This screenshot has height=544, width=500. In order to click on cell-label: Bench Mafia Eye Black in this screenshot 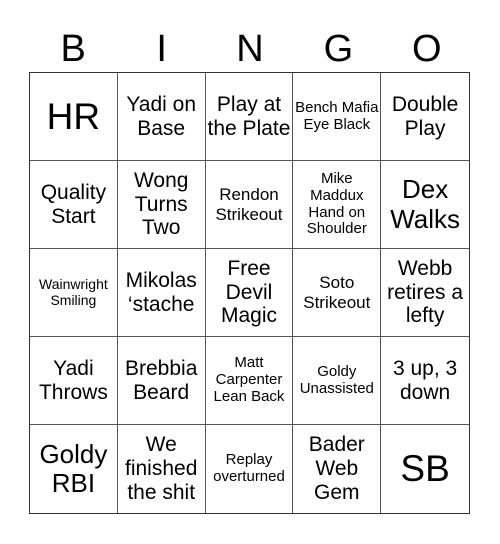, I will do `click(337, 115)`.